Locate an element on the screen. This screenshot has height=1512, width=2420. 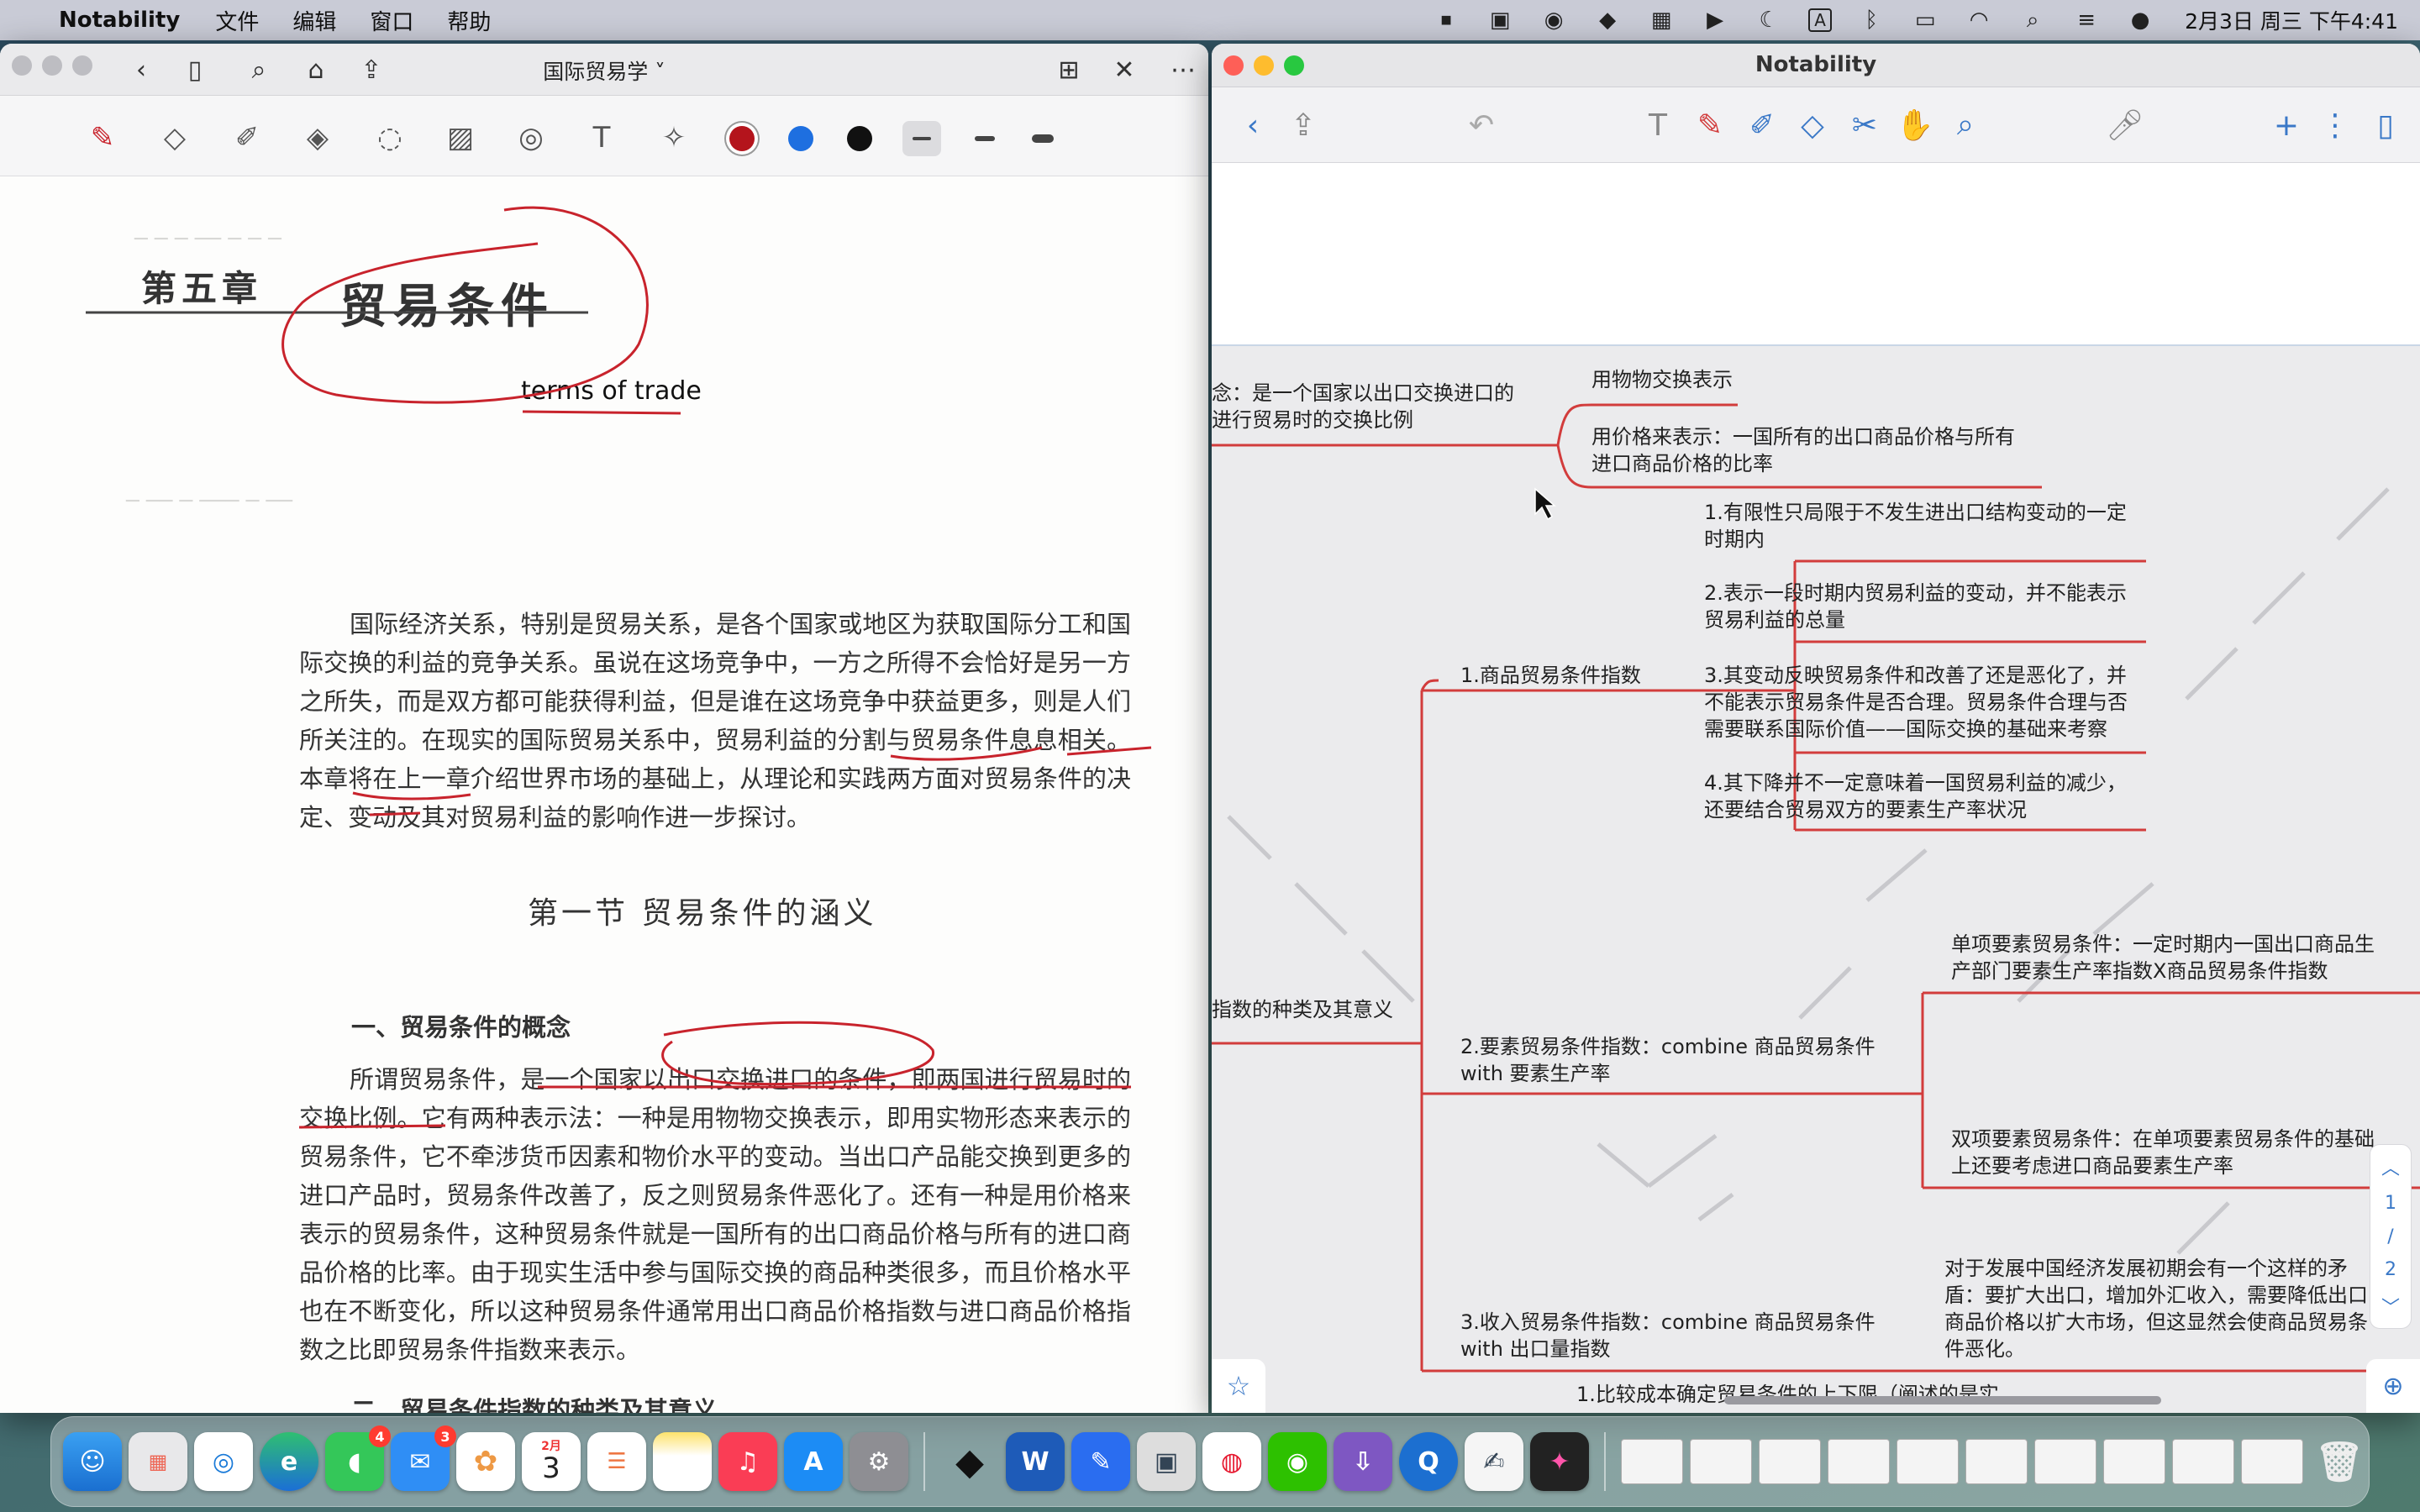
horizontal-scrollbar is located at coordinates (1942, 1400).